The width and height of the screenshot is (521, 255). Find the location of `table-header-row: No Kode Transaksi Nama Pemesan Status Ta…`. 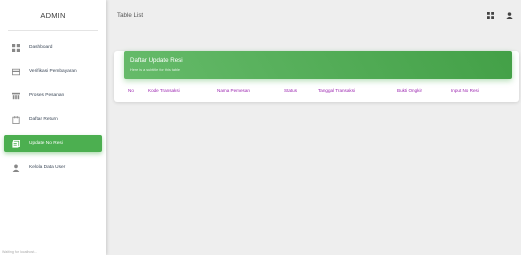

table-header-row: No Kode Transaksi Nama Pemesan Status Ta… is located at coordinates (316, 92).